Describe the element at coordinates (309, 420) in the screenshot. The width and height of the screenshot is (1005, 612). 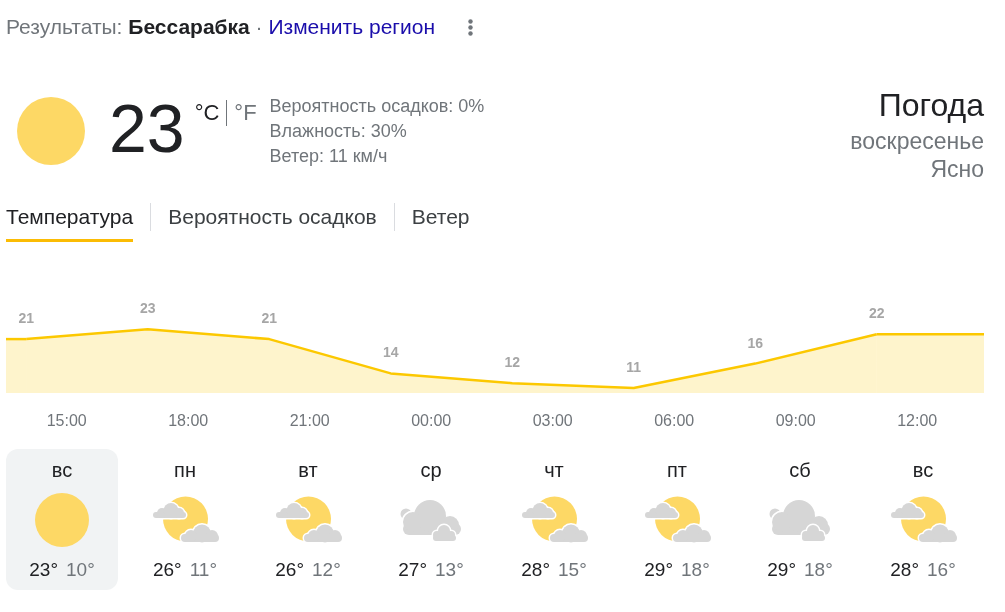
I see `time-label: 21:00` at that location.